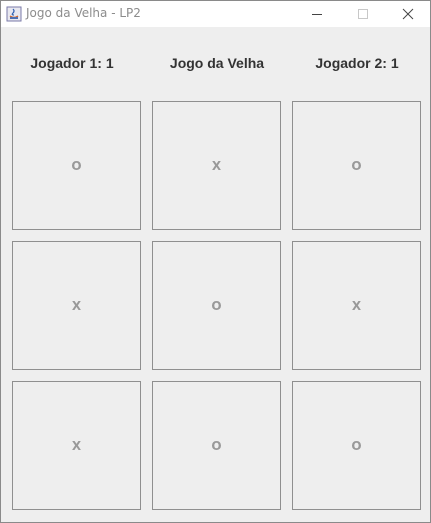  What do you see at coordinates (356, 305) in the screenshot?
I see `board-cell-6: X` at bounding box center [356, 305].